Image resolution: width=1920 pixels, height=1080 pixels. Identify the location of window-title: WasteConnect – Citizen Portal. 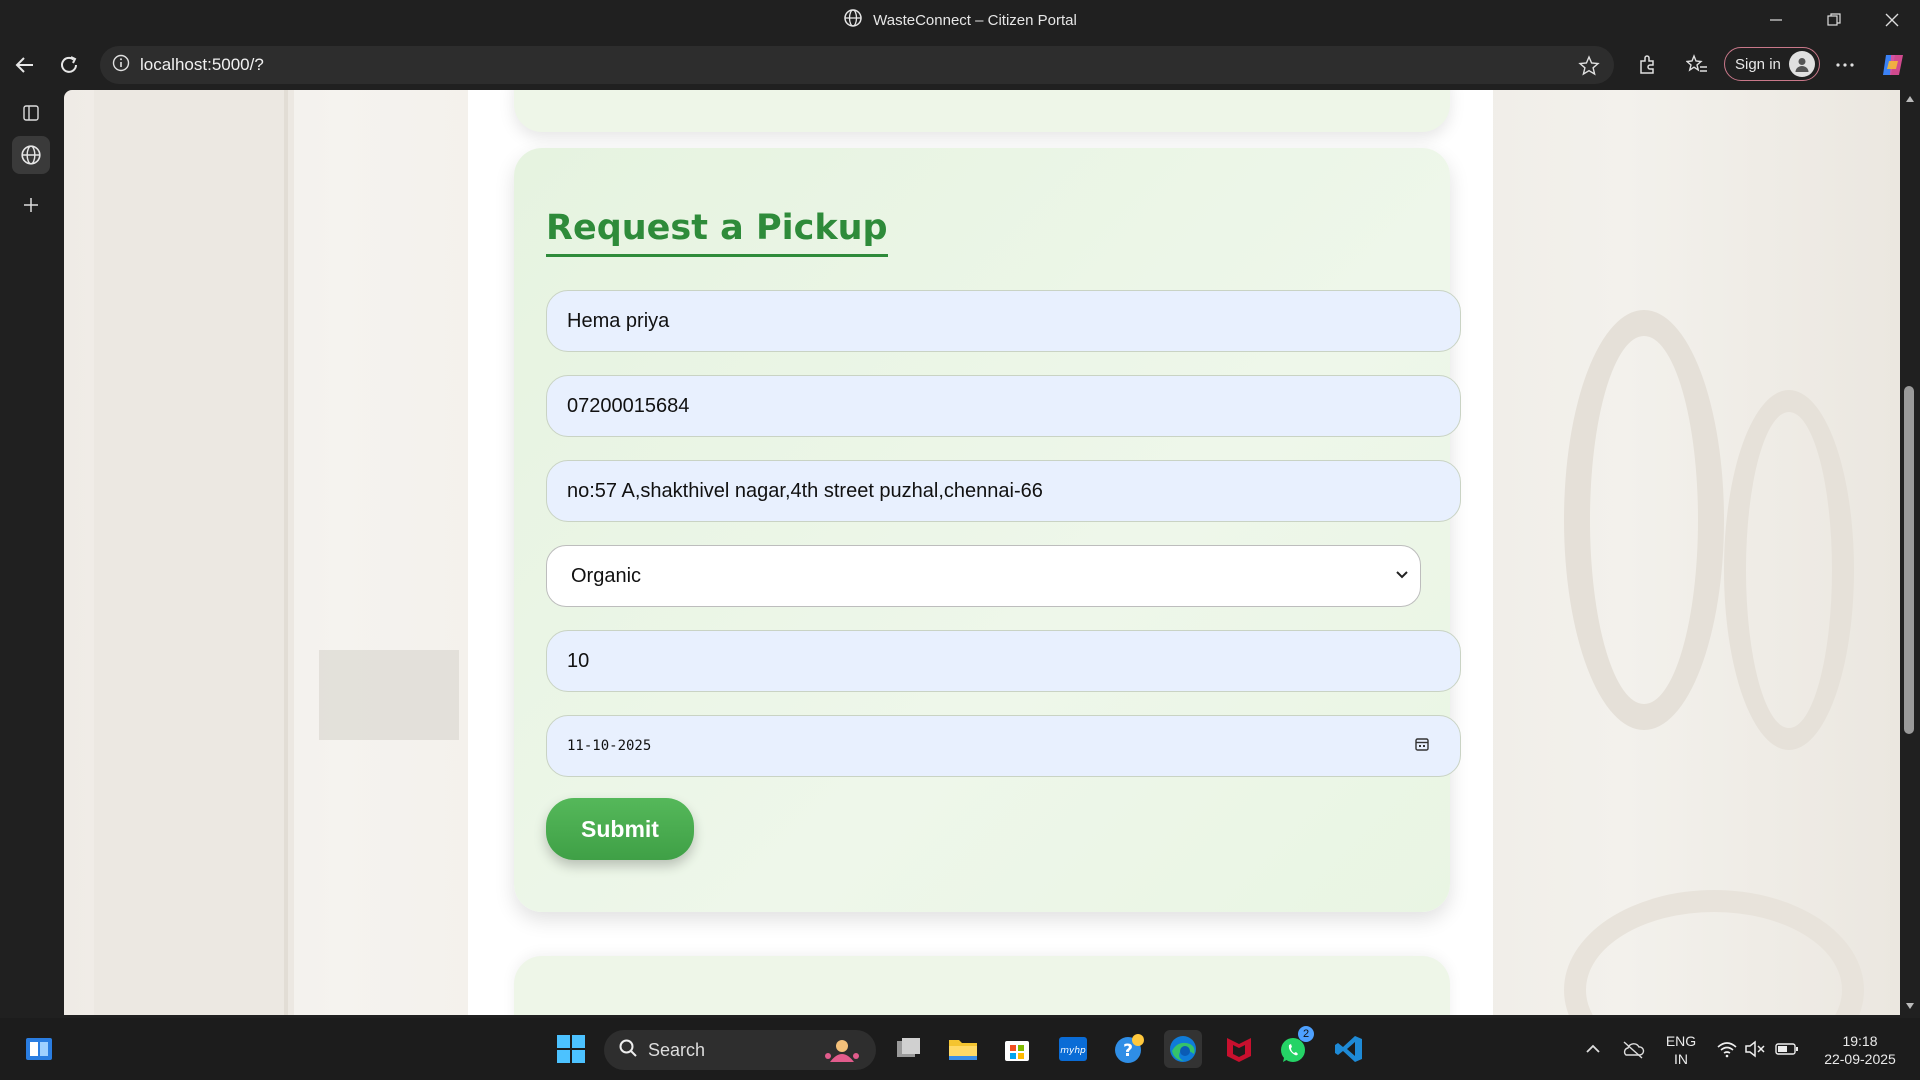
(975, 20).